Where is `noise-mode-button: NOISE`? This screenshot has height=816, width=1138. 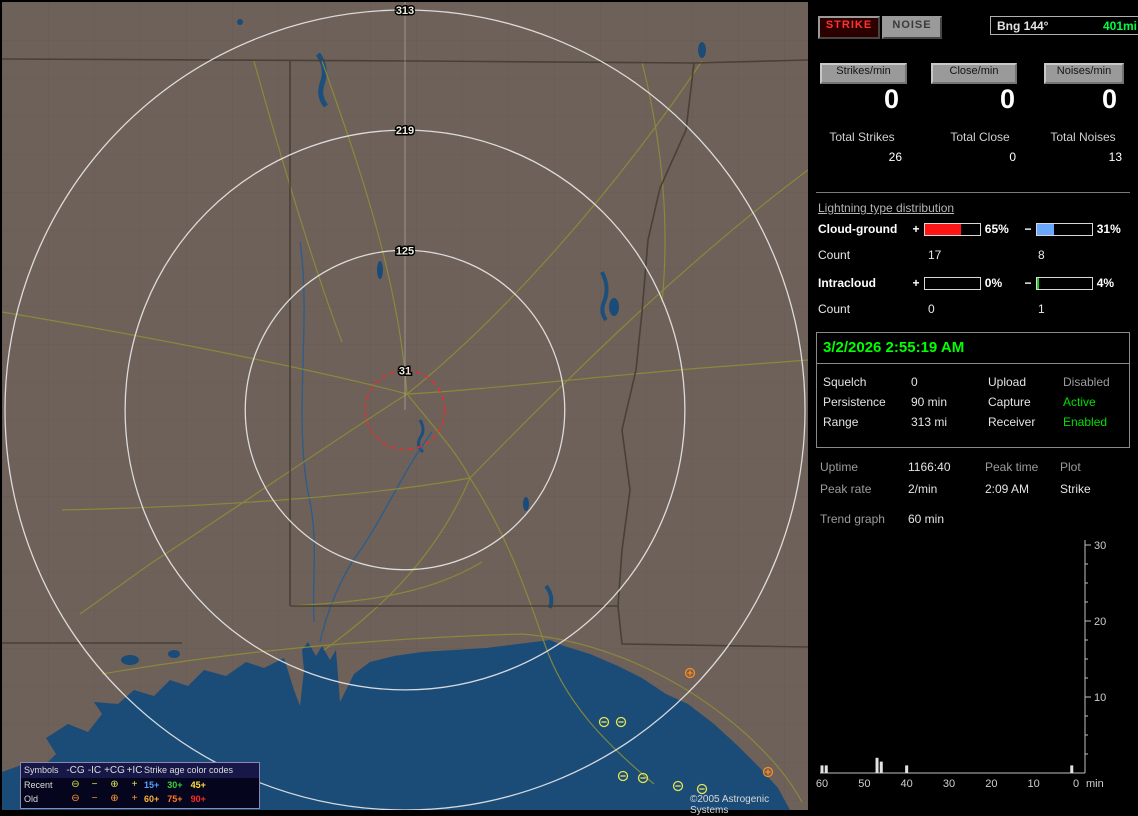 noise-mode-button: NOISE is located at coordinates (912, 27).